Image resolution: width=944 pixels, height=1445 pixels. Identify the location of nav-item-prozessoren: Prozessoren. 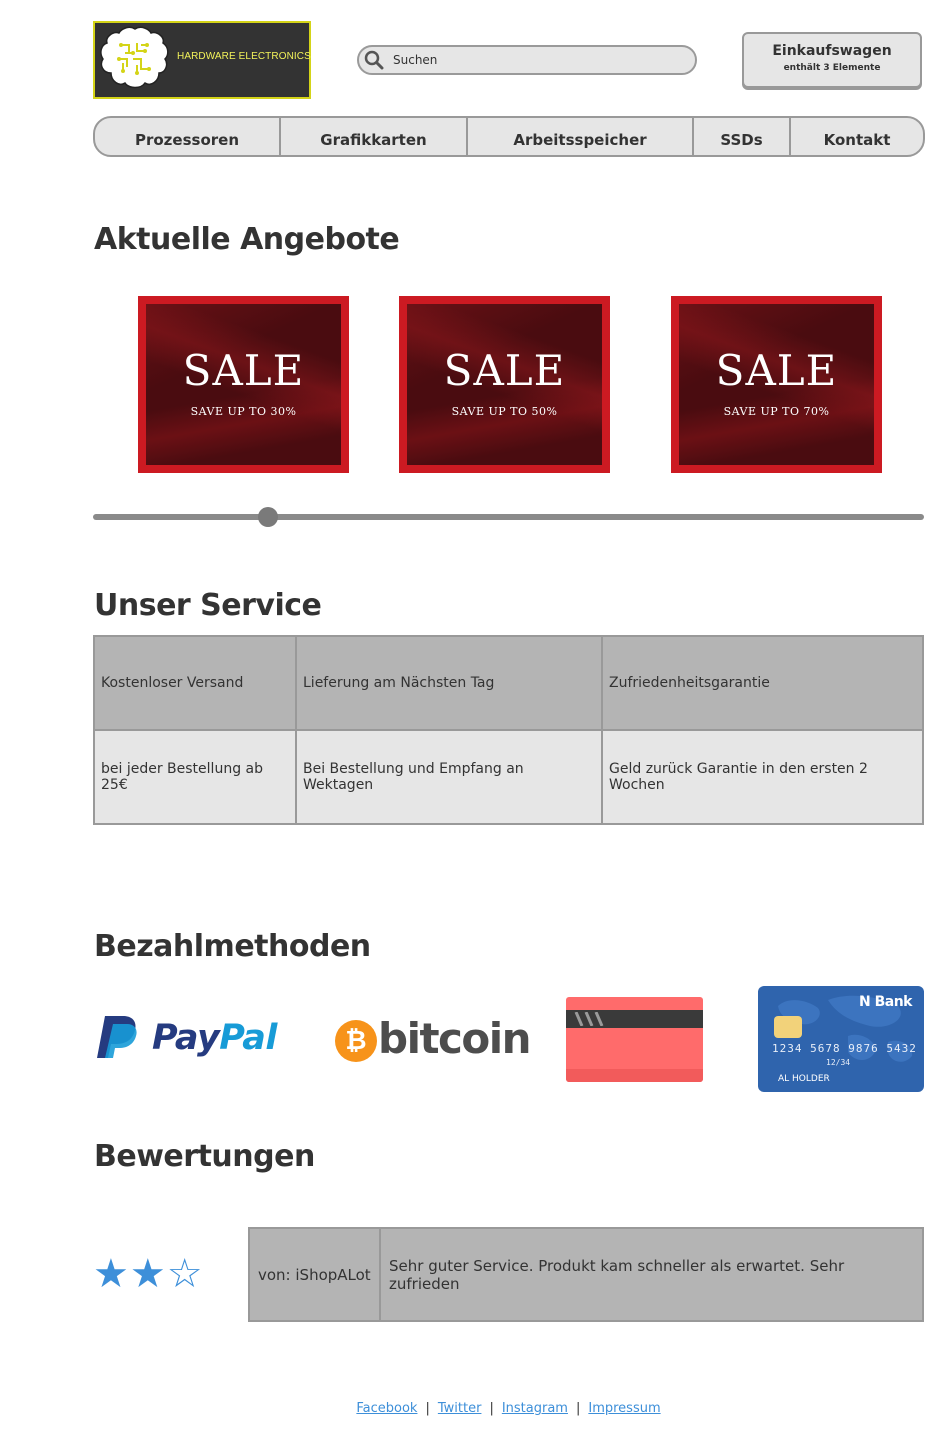
(188, 136).